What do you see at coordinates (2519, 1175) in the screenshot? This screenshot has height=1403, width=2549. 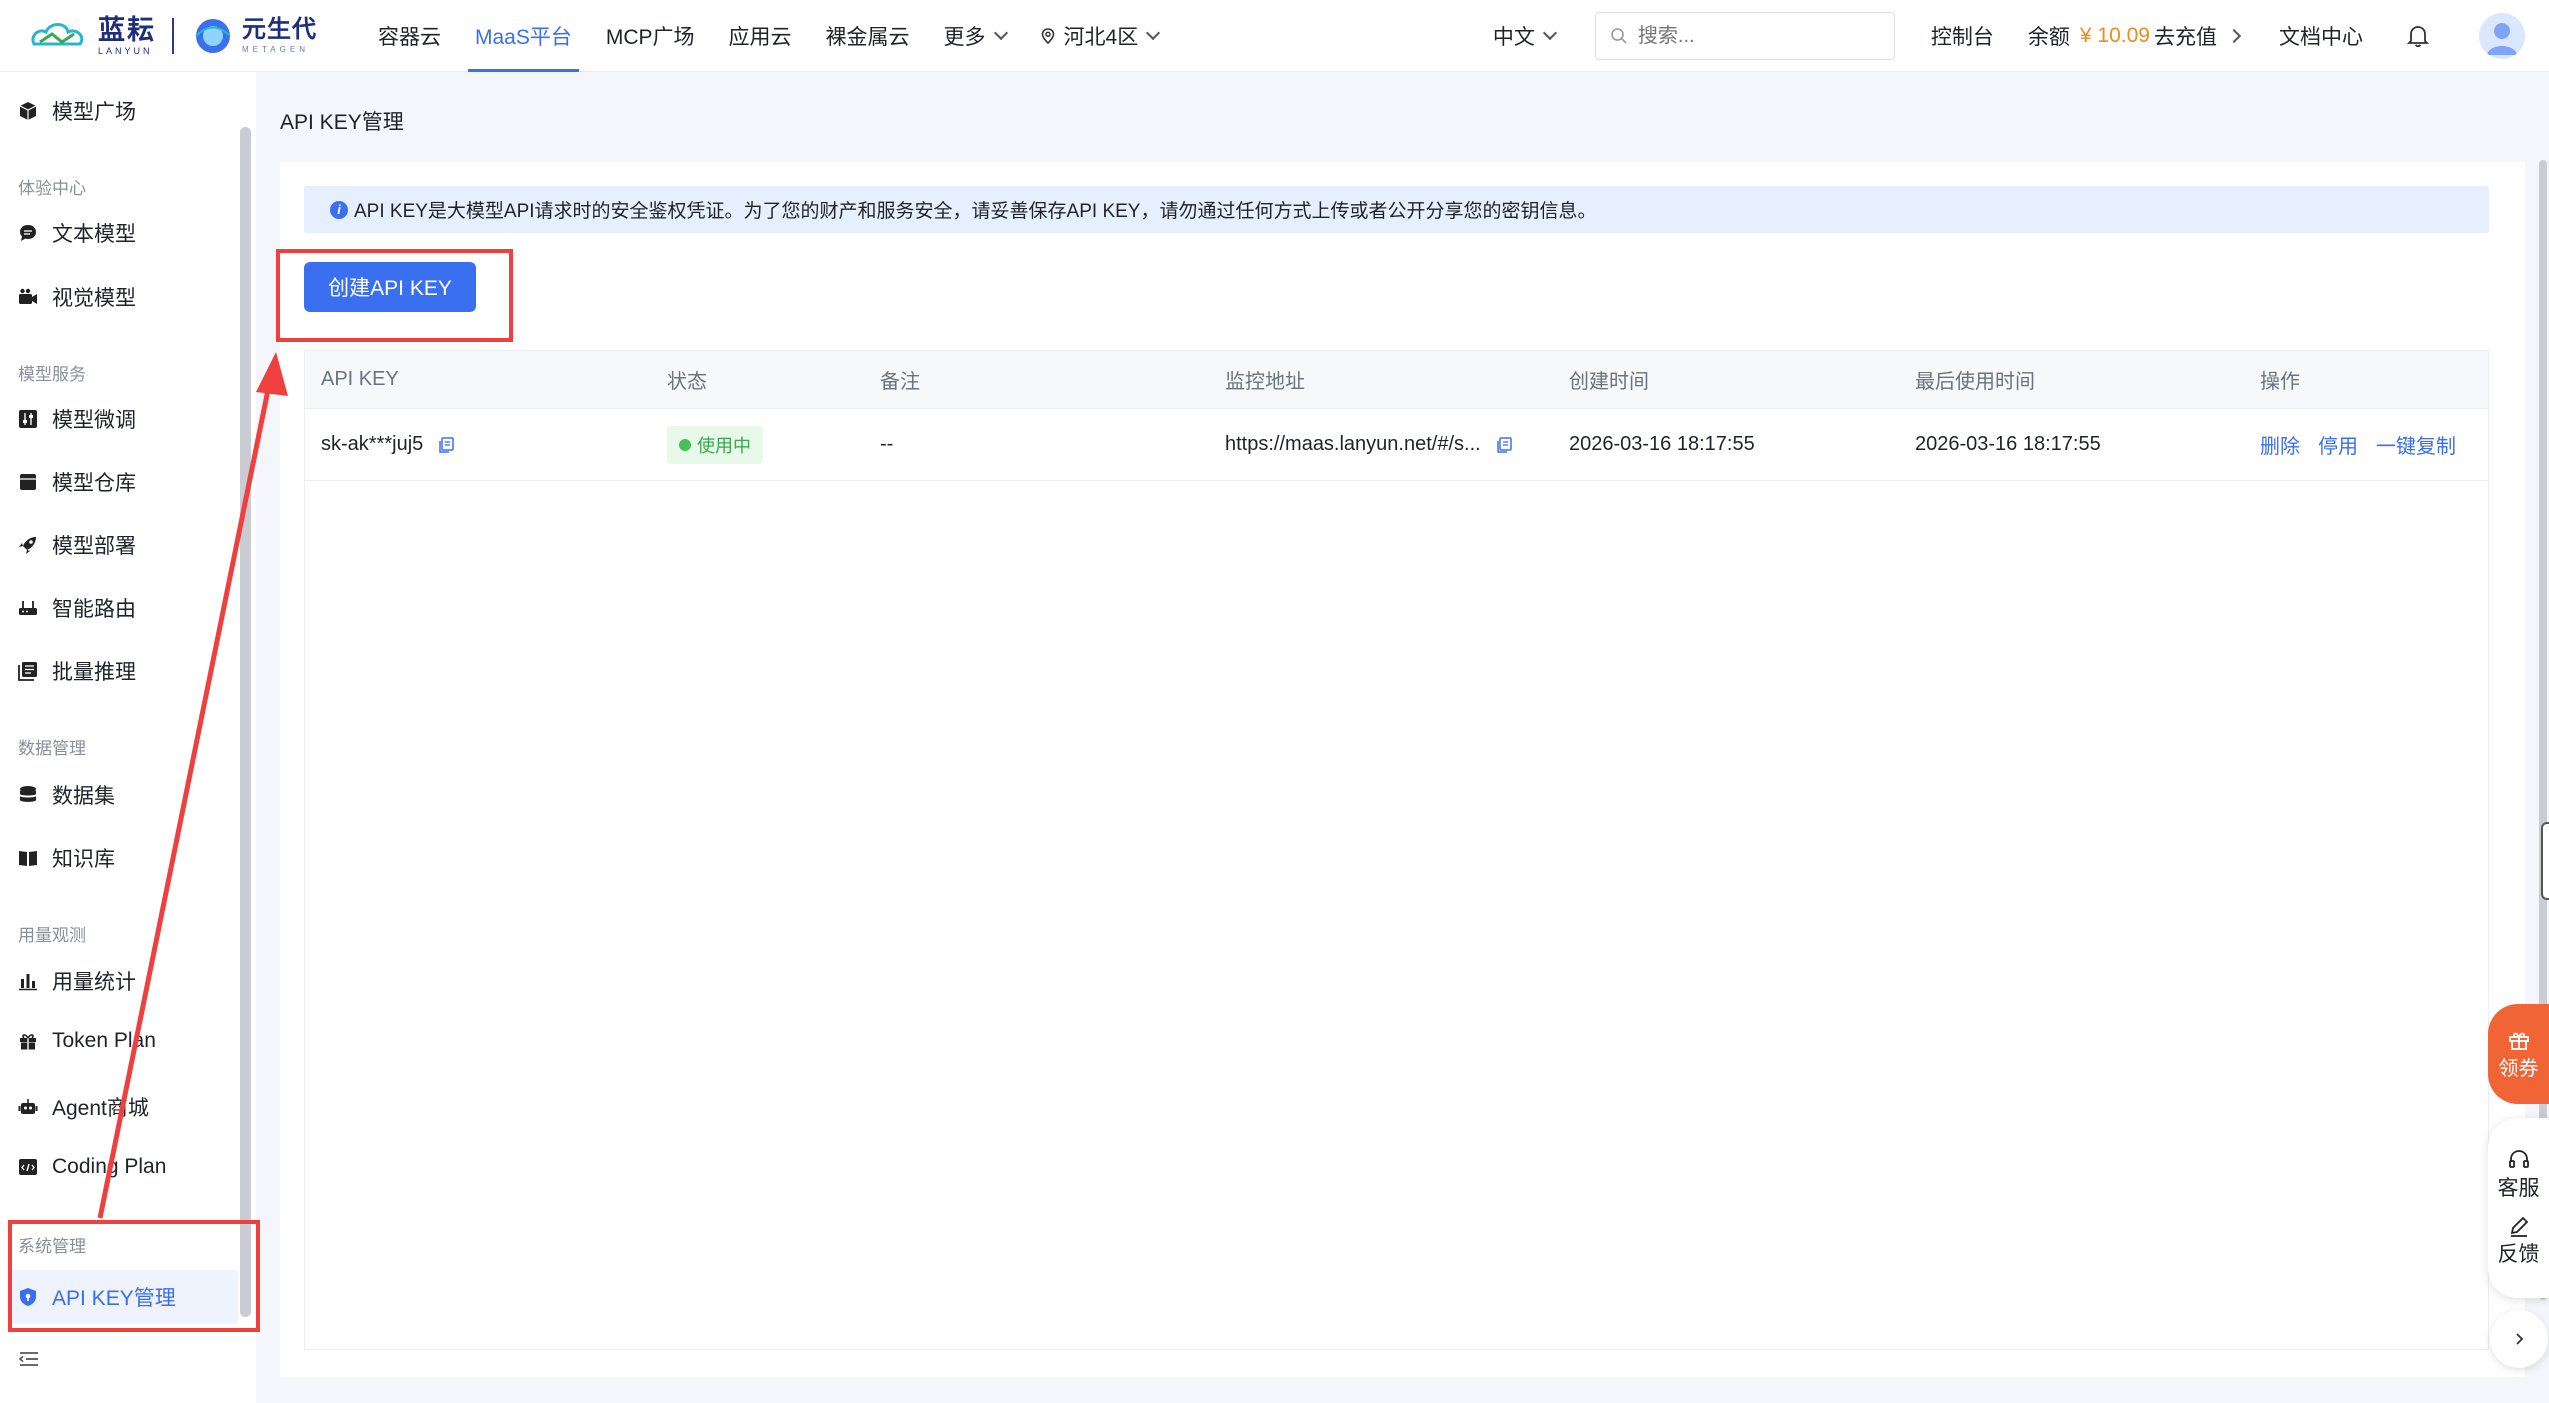 I see `customer-service-button: 客服` at bounding box center [2519, 1175].